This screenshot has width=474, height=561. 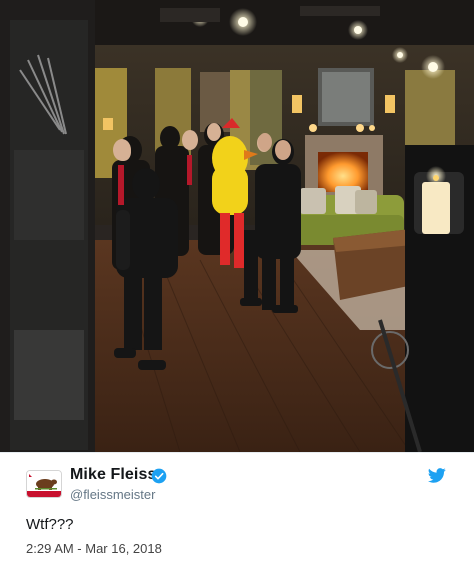 What do you see at coordinates (113, 475) in the screenshot?
I see `display-name: Mike Fleiss` at bounding box center [113, 475].